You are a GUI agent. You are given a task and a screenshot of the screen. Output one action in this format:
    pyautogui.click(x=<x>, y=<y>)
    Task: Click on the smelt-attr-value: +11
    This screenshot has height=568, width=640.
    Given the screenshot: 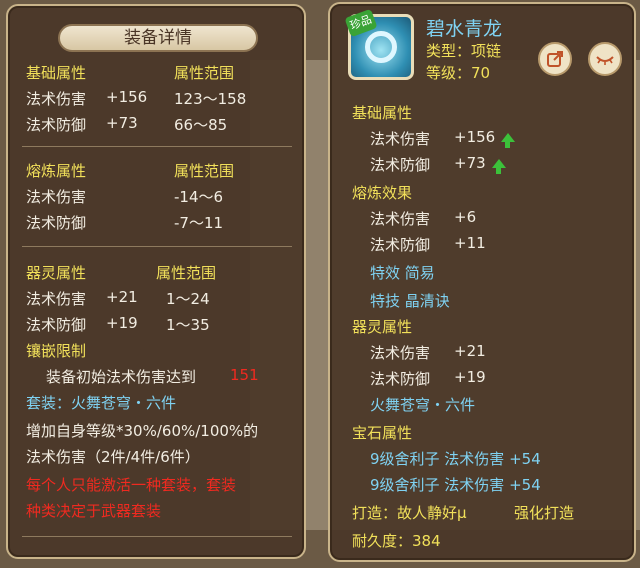 What is the action you would take?
    pyautogui.click(x=470, y=243)
    